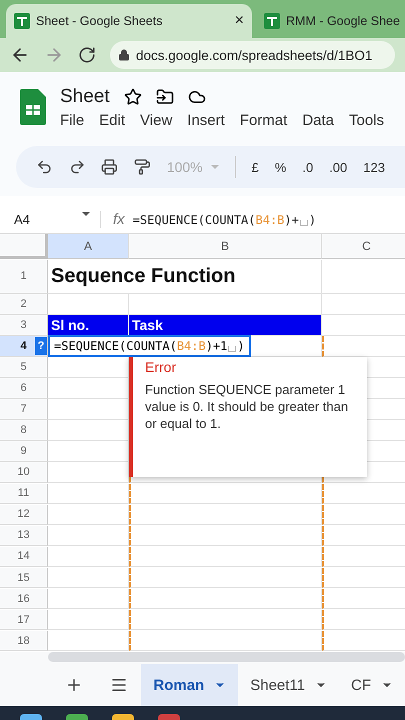 The image size is (405, 720). What do you see at coordinates (147, 324) in the screenshot?
I see `table-cell: Task` at bounding box center [147, 324].